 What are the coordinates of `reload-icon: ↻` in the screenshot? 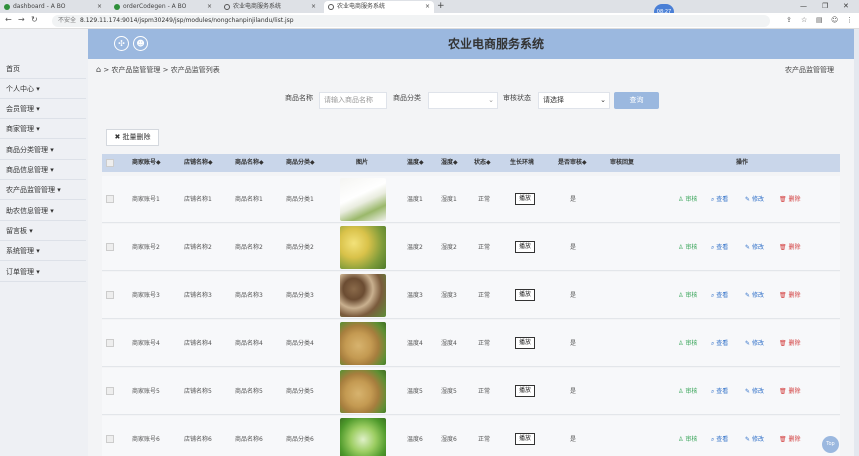 It's located at (34, 19).